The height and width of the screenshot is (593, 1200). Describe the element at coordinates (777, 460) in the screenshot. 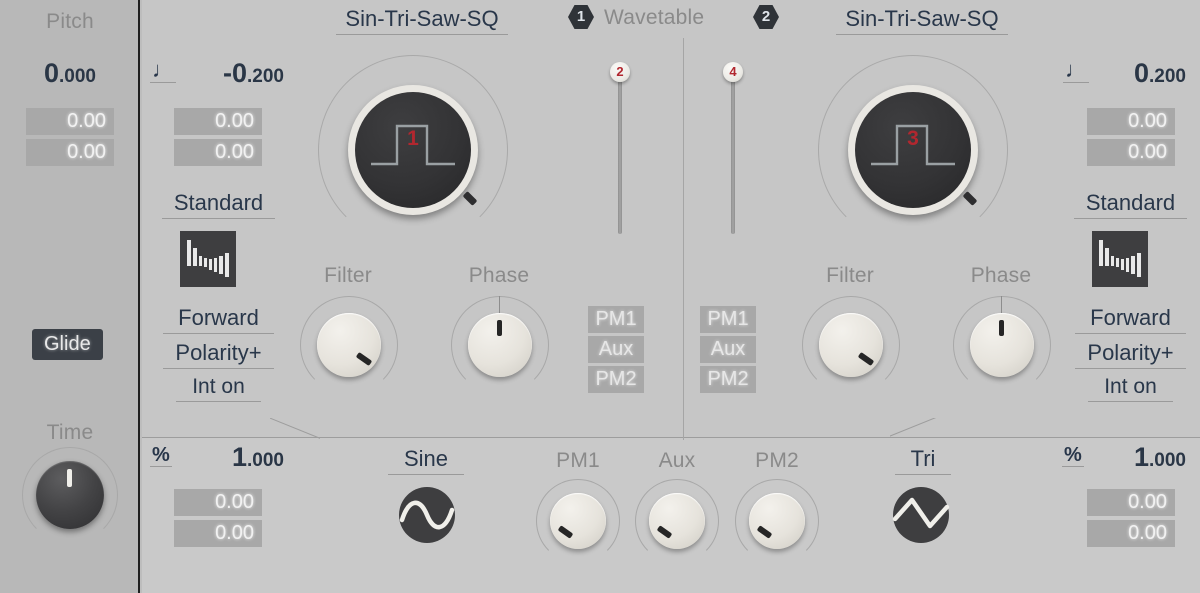

I see `bottom-pm2-label: PM2` at that location.